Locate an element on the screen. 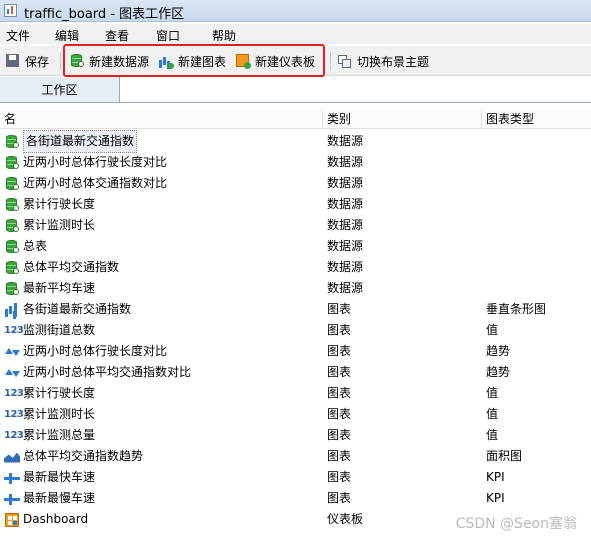  table-row: 最新平均车速 数据源 is located at coordinates (295, 288).